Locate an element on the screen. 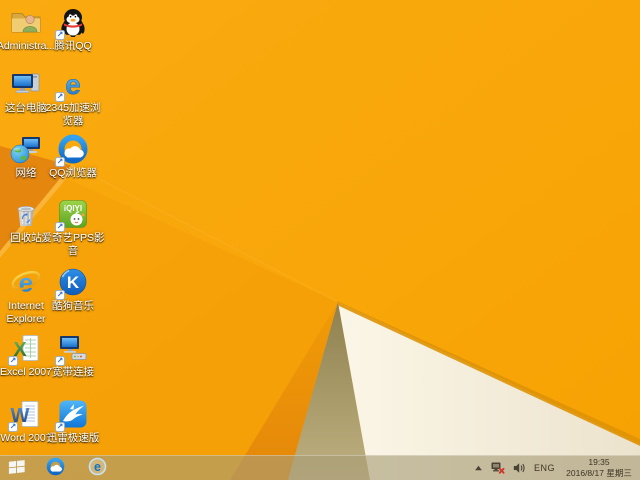 The width and height of the screenshot is (640, 480). icon-label: 网络 is located at coordinates (26, 173).